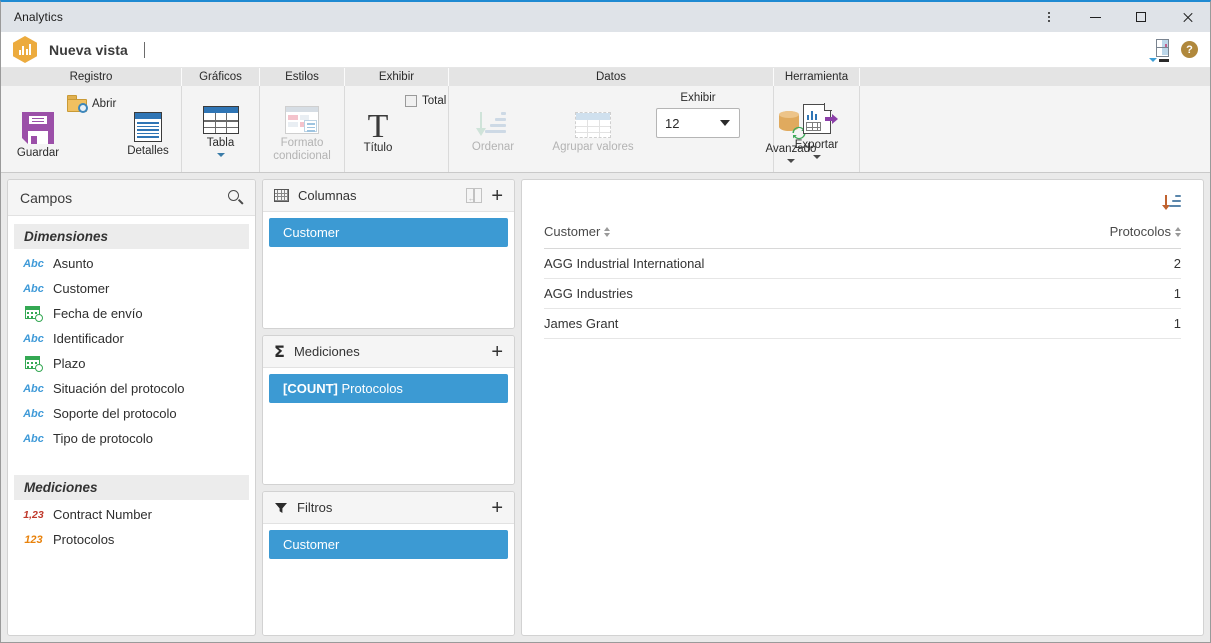 Image resolution: width=1211 pixels, height=643 pixels. What do you see at coordinates (131, 487) in the screenshot?
I see `fields-group-mediciones-header: Mediciones` at bounding box center [131, 487].